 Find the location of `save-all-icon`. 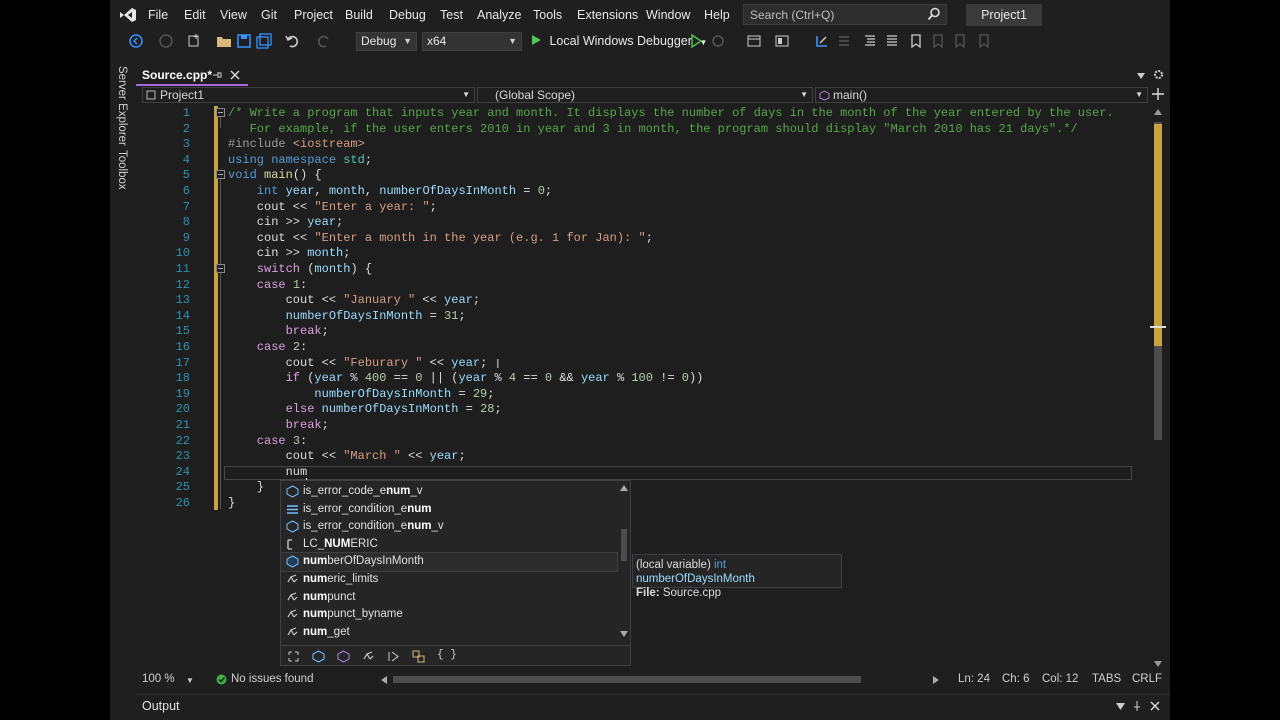

save-all-icon is located at coordinates (264, 41).